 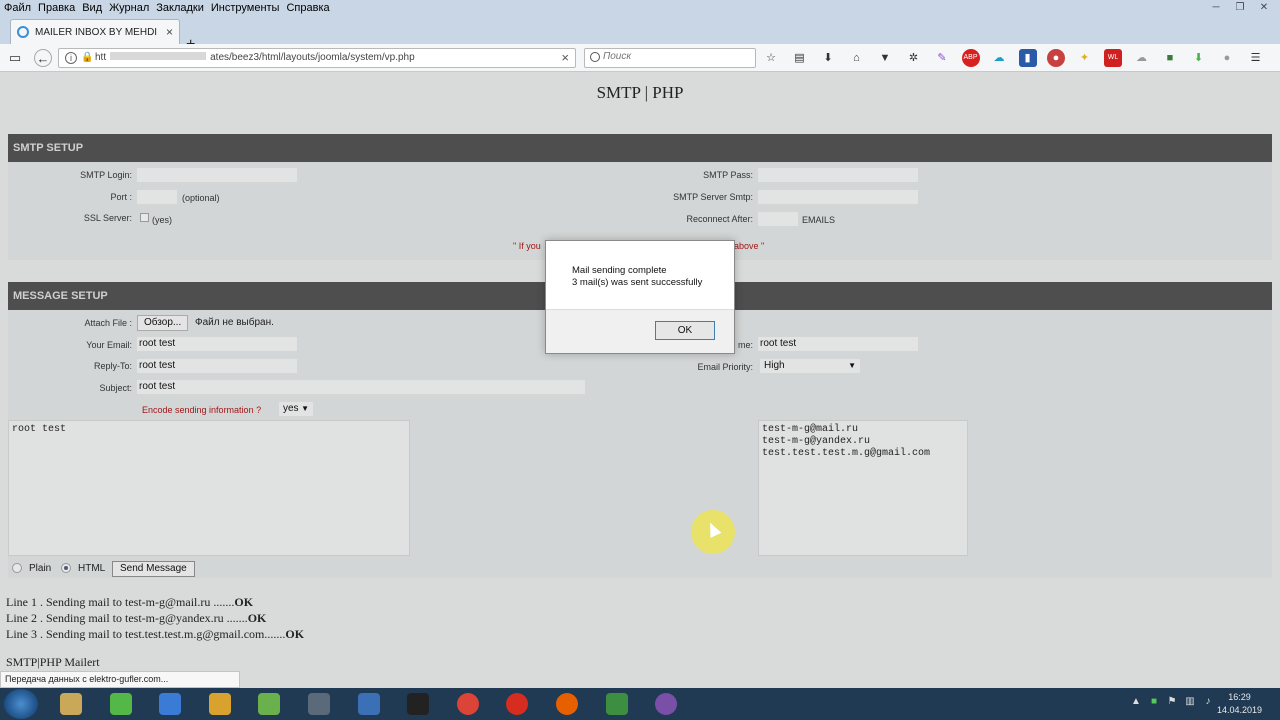 What do you see at coordinates (43, 58) in the screenshot?
I see `back-icon: ←` at bounding box center [43, 58].